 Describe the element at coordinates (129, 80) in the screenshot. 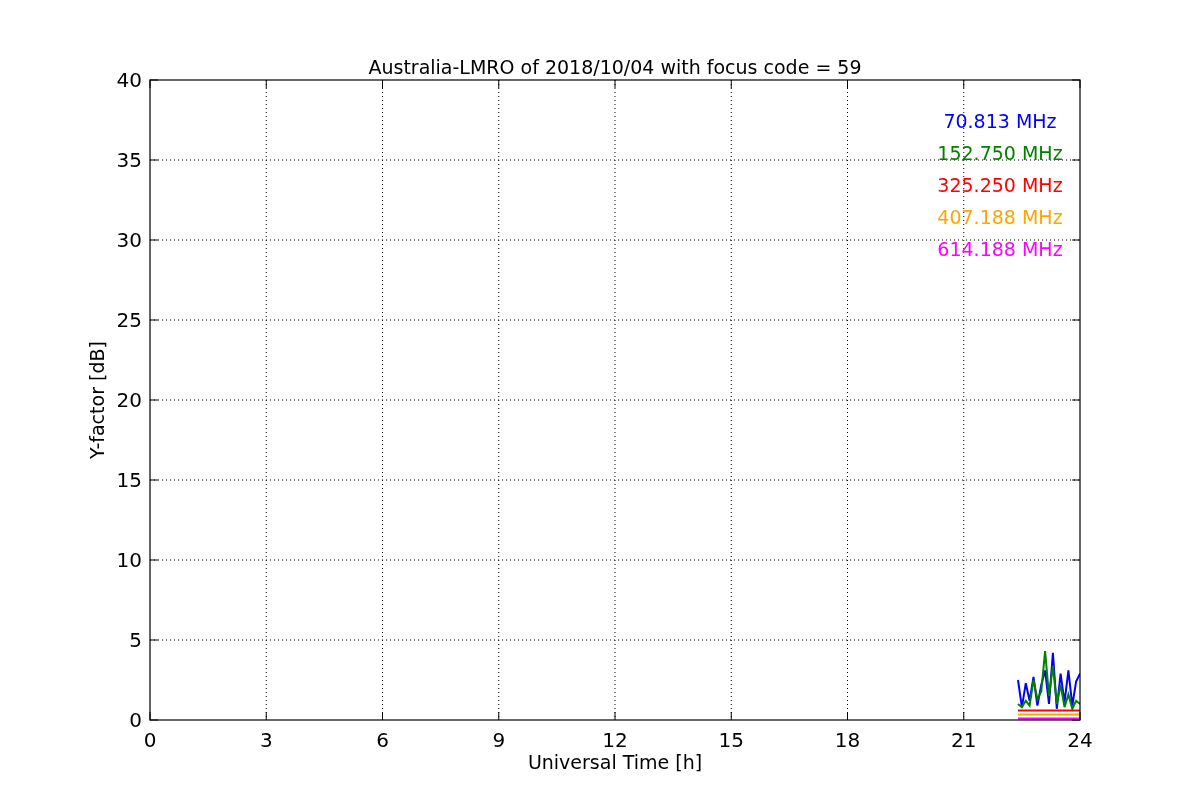

I see `tick-label: 40` at that location.